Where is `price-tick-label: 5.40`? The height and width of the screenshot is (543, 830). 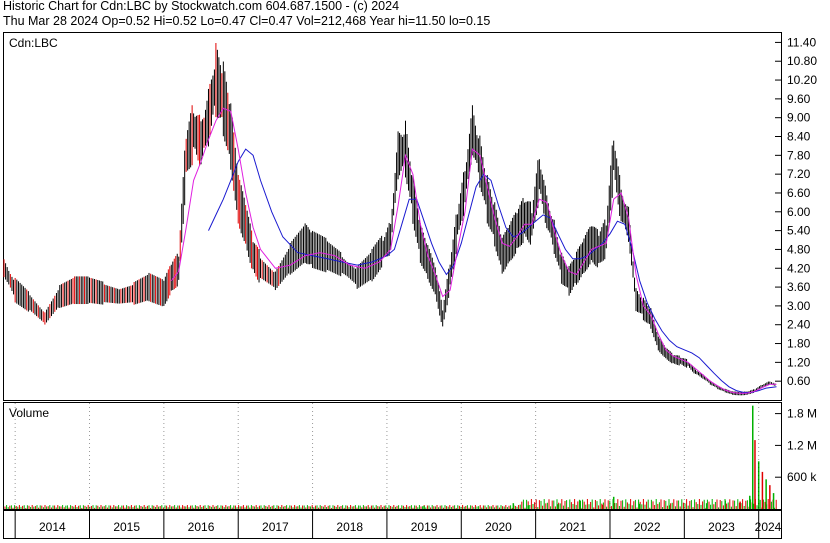 price-tick-label: 5.40 is located at coordinates (799, 231).